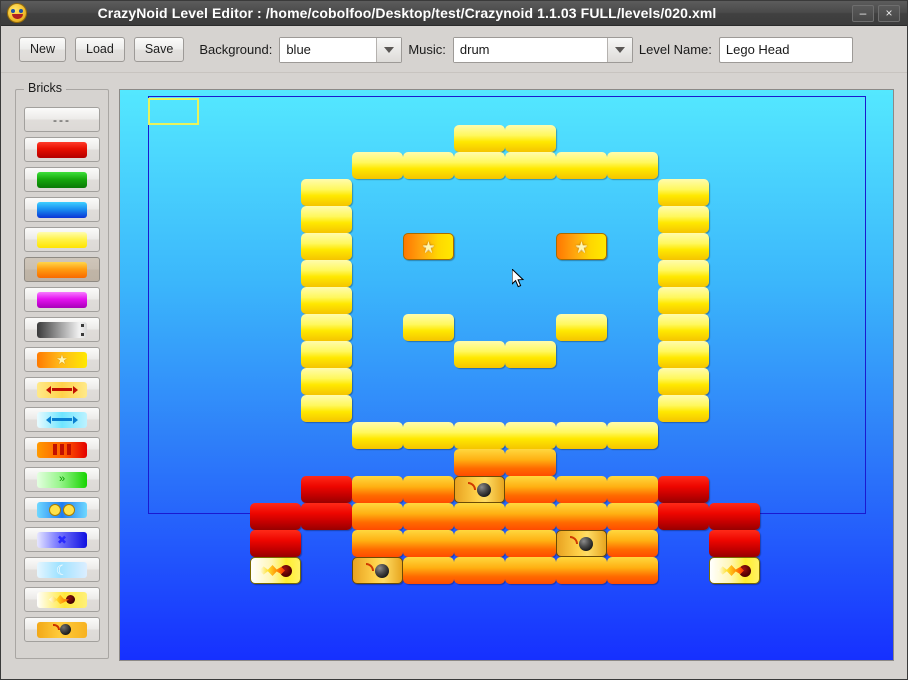 This screenshot has width=908, height=680. What do you see at coordinates (62, 209) in the screenshot?
I see `palette-brick-blue-button` at bounding box center [62, 209].